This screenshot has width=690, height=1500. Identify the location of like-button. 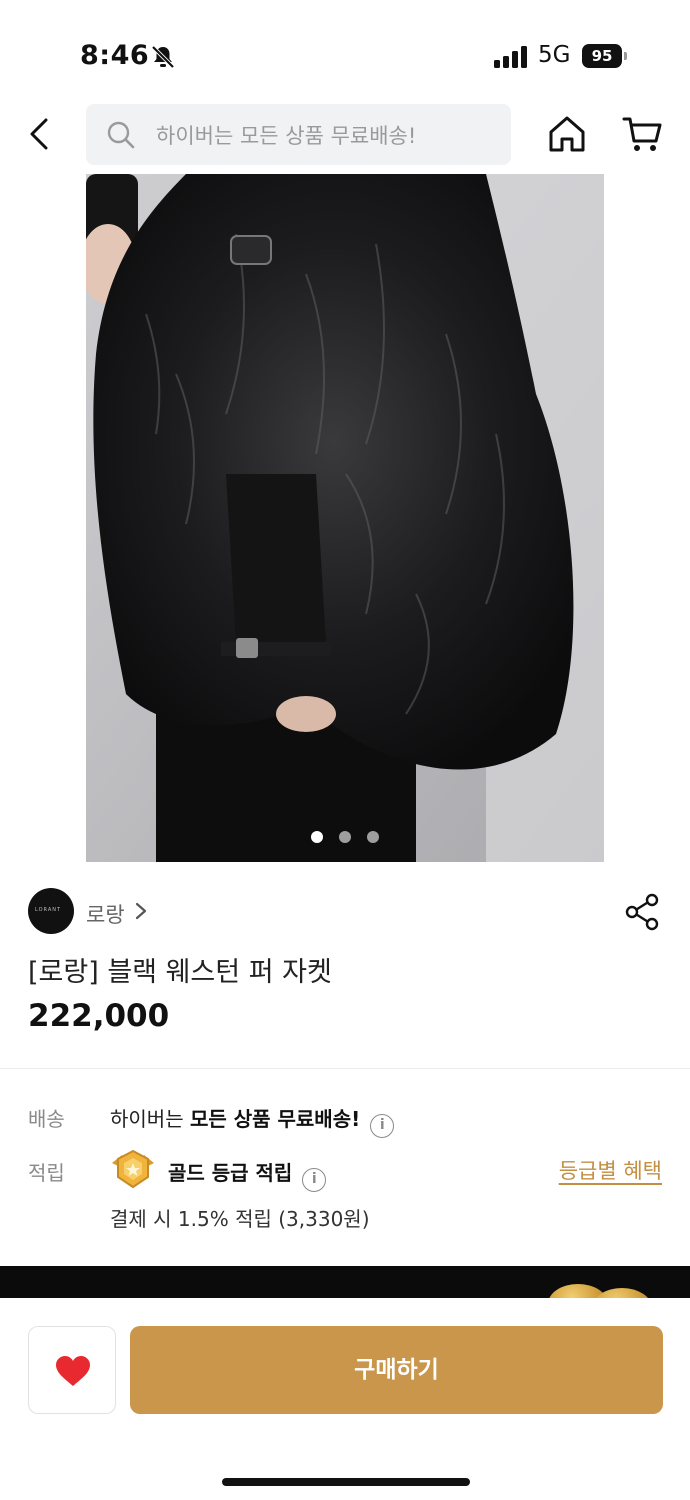
(72, 1370).